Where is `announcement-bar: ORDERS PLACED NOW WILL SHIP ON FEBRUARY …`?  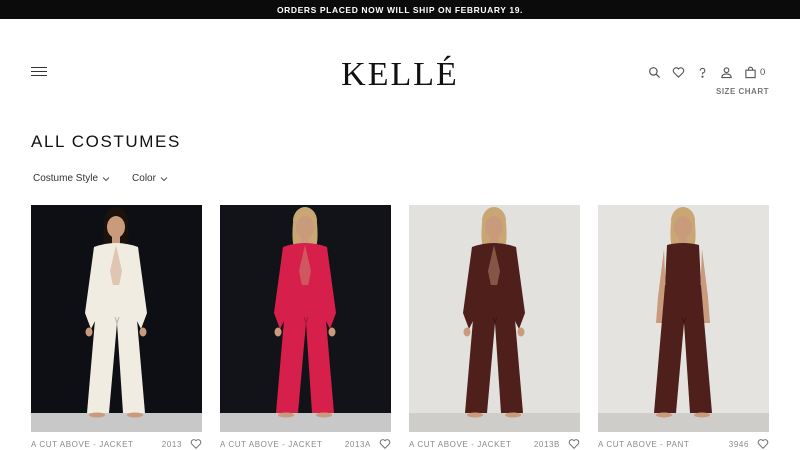
announcement-bar: ORDERS PLACED NOW WILL SHIP ON FEBRUARY … is located at coordinates (400, 9).